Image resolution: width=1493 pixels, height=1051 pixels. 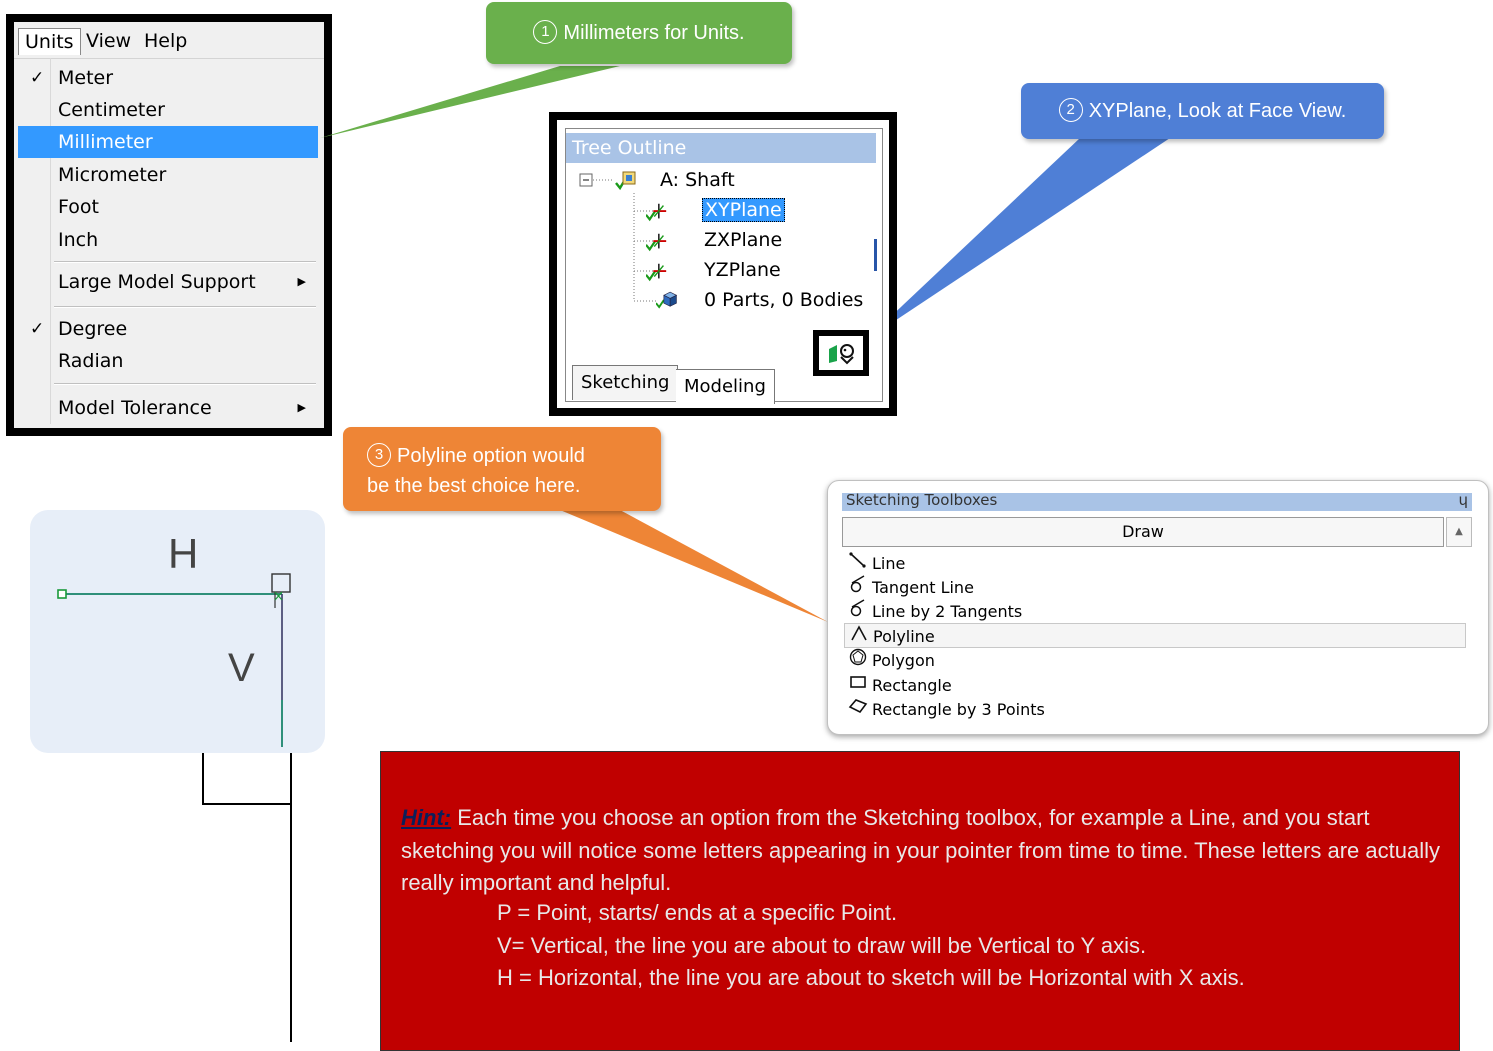 I want to click on toolbox-item-line-by-2-tangents: Line by 2 Tangents, so click(x=1158, y=610).